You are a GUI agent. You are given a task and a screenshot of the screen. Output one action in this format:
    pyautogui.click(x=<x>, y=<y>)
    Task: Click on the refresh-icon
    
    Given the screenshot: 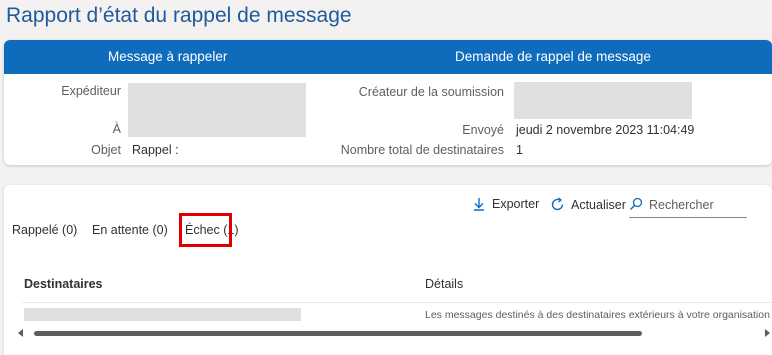 What is the action you would take?
    pyautogui.click(x=557, y=204)
    